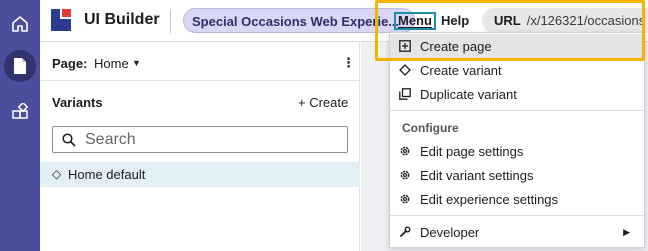 The height and width of the screenshot is (251, 648). What do you see at coordinates (626, 231) in the screenshot?
I see `submenu-arrow-icon: ▶` at bounding box center [626, 231].